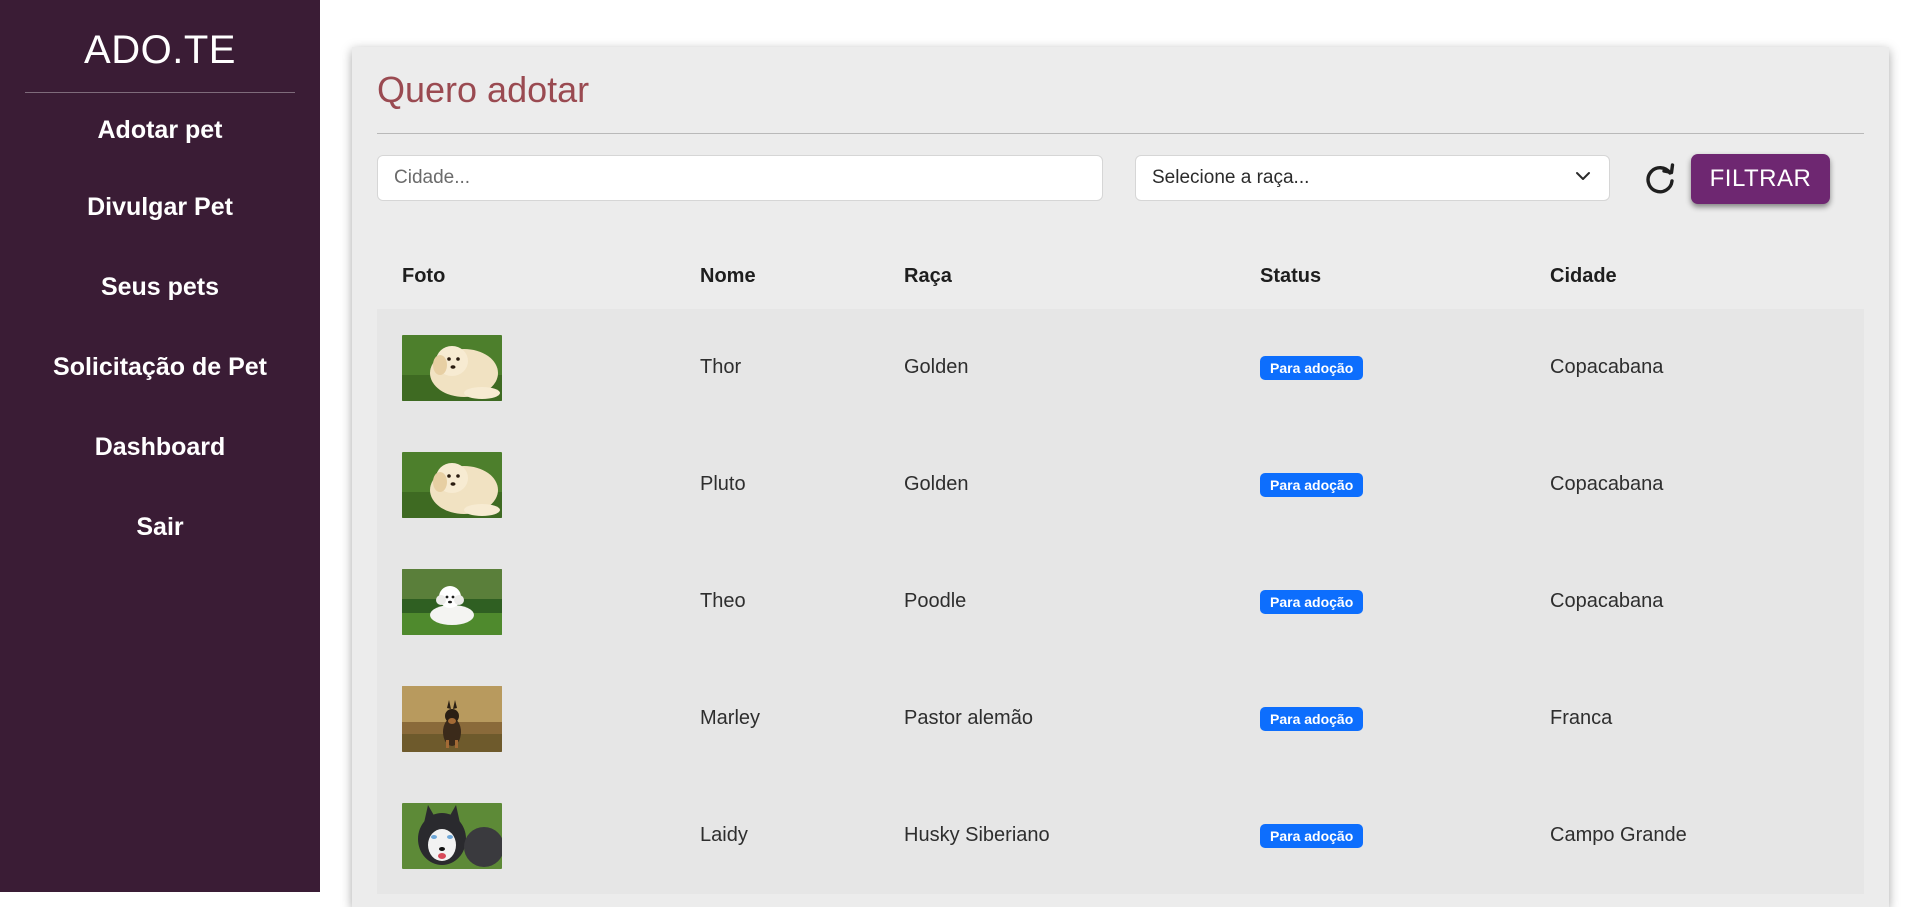 The height and width of the screenshot is (907, 1920). Describe the element at coordinates (1082, 276) in the screenshot. I see `column-header-raca: Raça` at that location.